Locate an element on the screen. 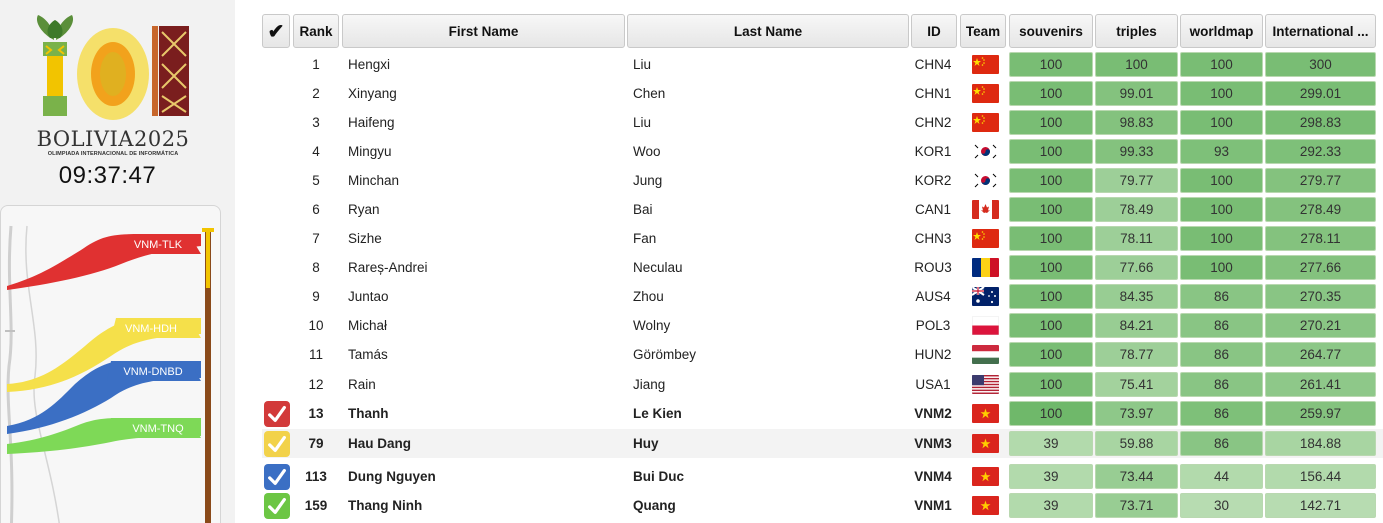  task-score-cell: 30 is located at coordinates (1221, 505).